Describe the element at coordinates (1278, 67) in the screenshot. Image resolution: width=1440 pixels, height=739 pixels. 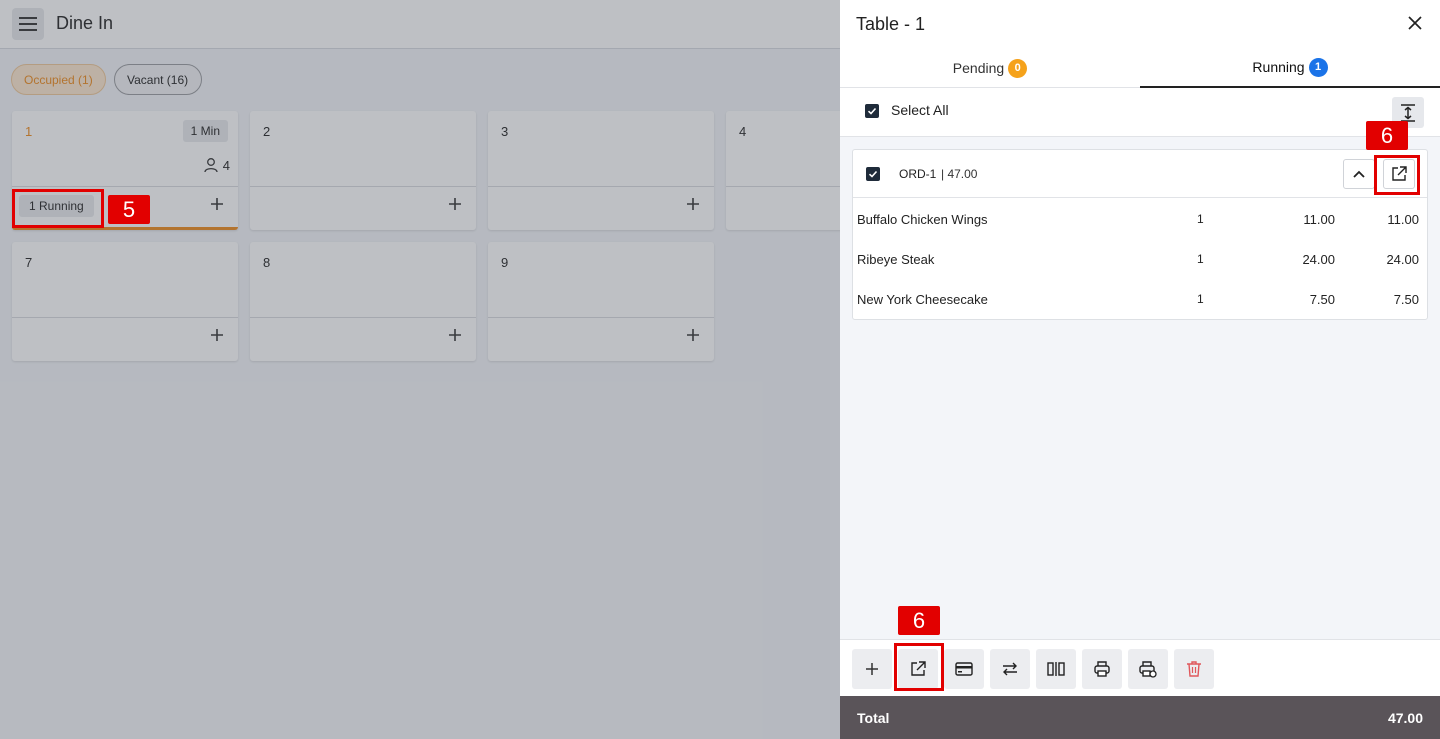
I see `tab-label: Running` at that location.